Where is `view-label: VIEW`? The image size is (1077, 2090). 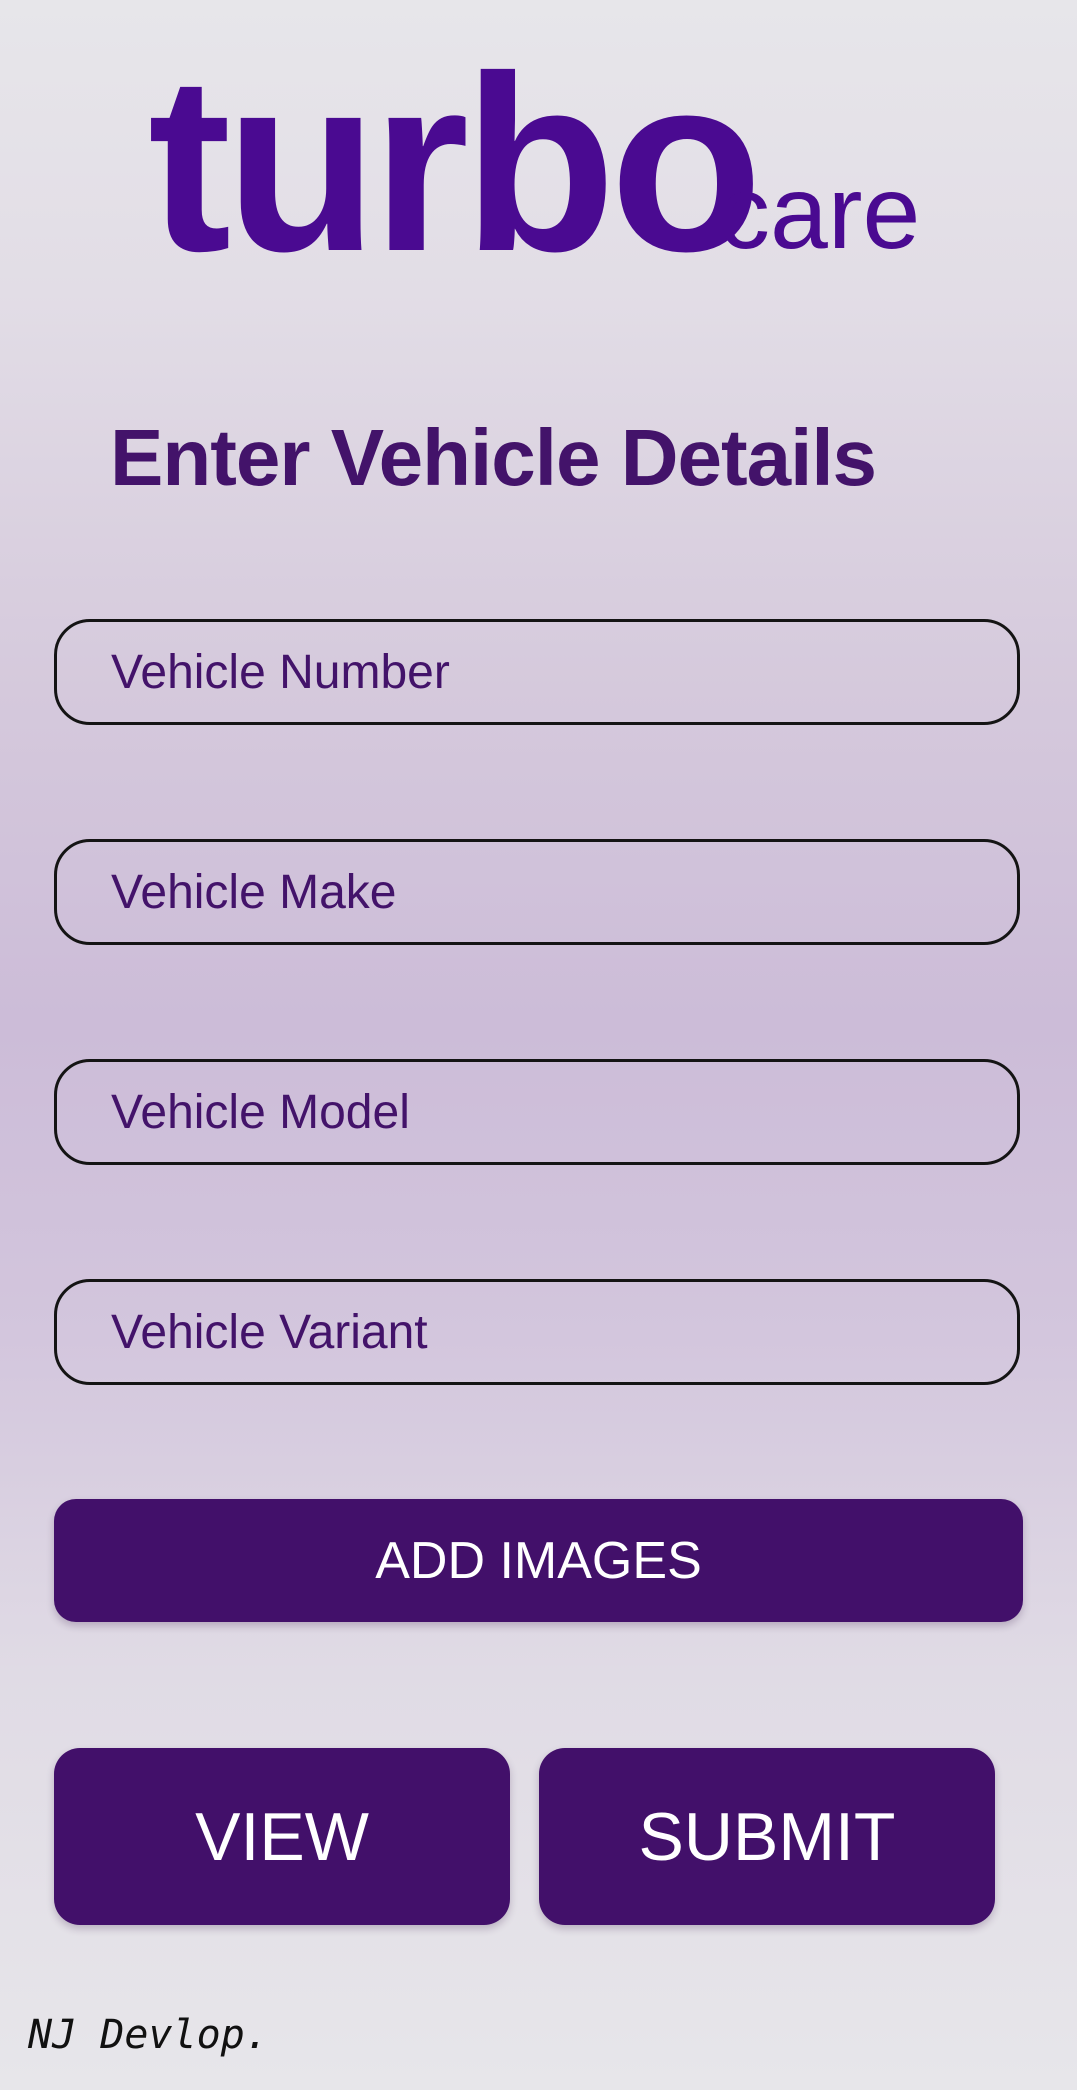
view-label: VIEW is located at coordinates (282, 1836).